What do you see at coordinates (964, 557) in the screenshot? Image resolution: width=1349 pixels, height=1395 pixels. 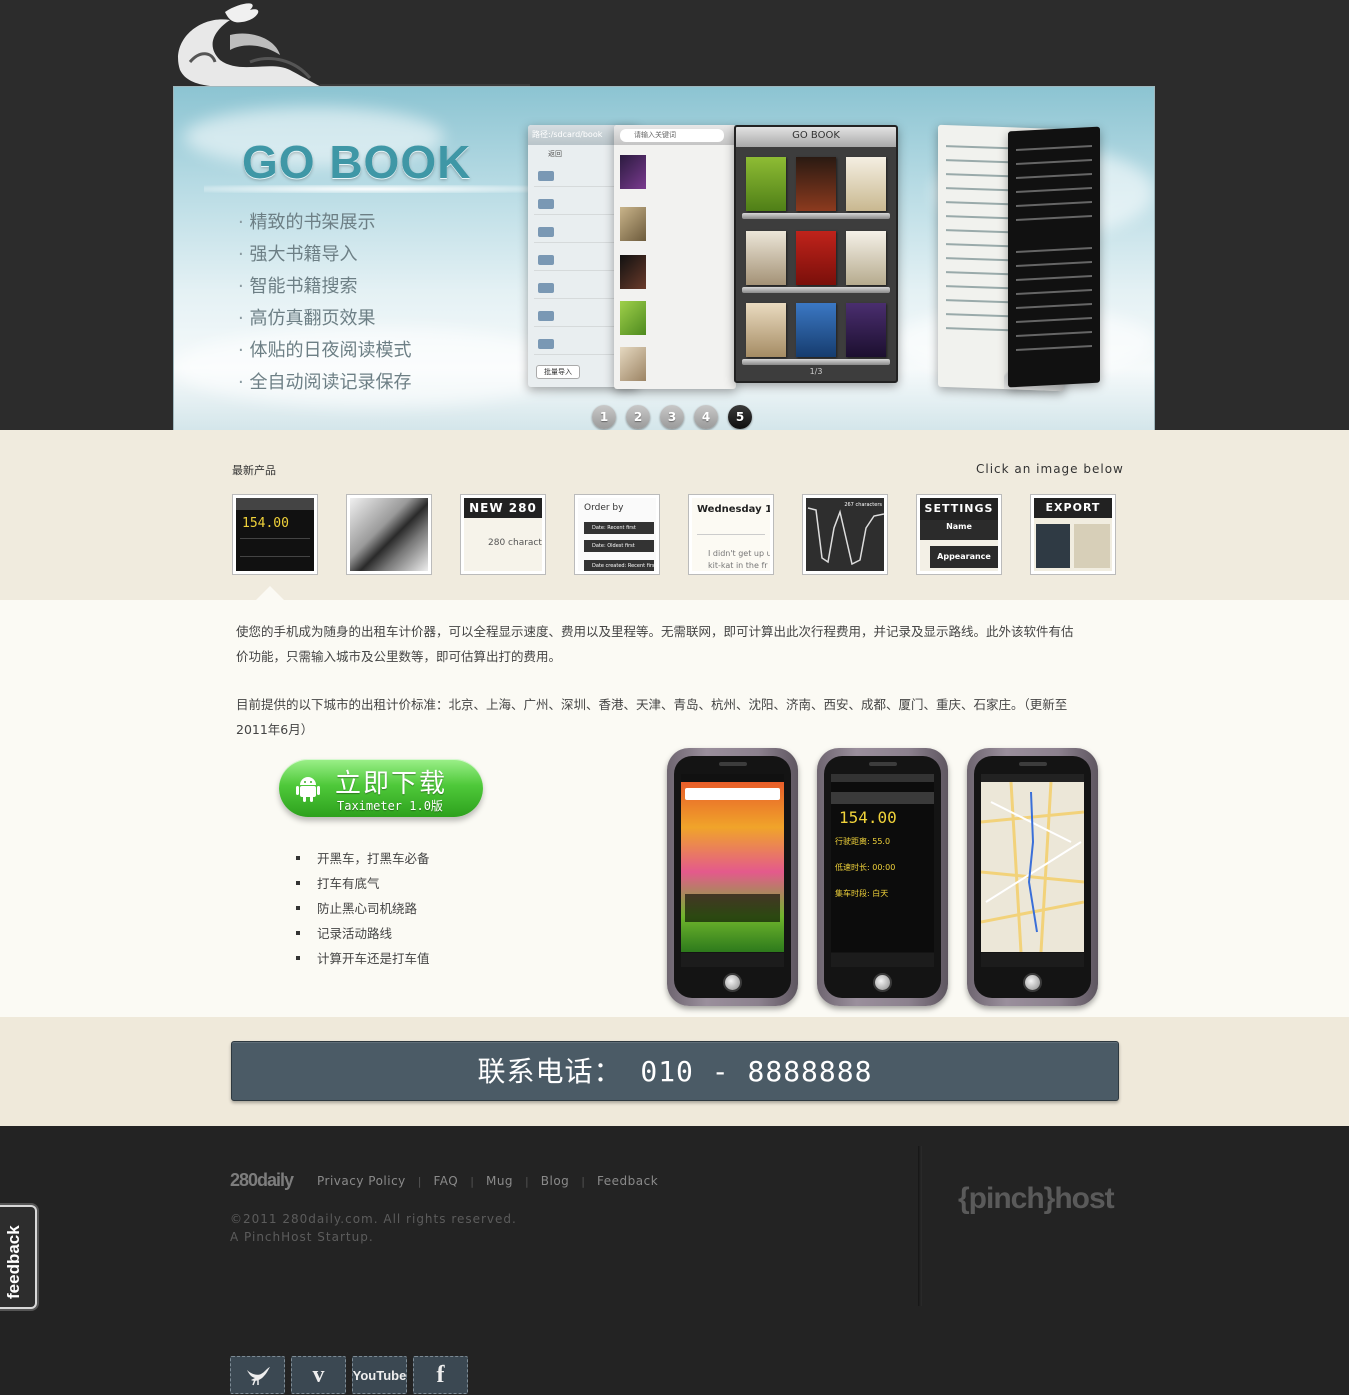 I see `thumb-settings-row: Appearance` at bounding box center [964, 557].